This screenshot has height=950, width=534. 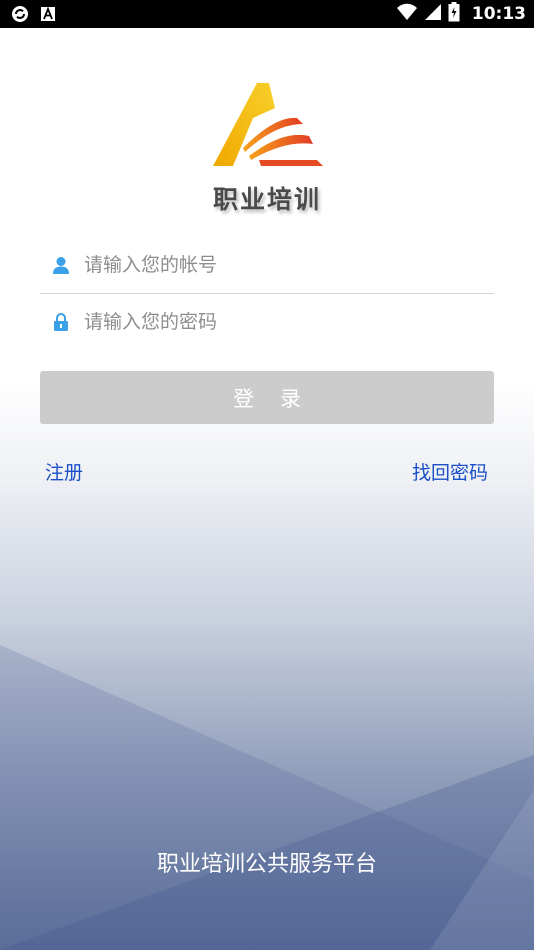 I want to click on status-bar: 10:13, so click(x=267, y=14).